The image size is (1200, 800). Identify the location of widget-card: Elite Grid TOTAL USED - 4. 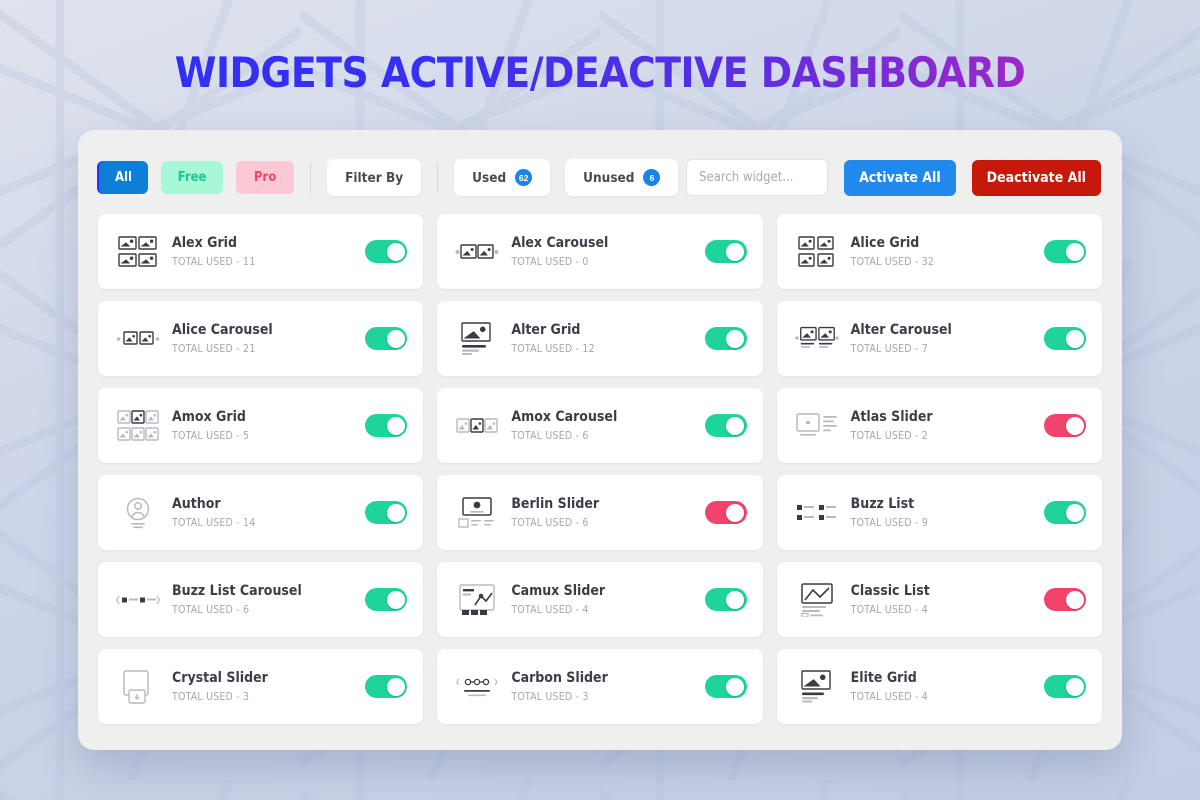
(939, 686).